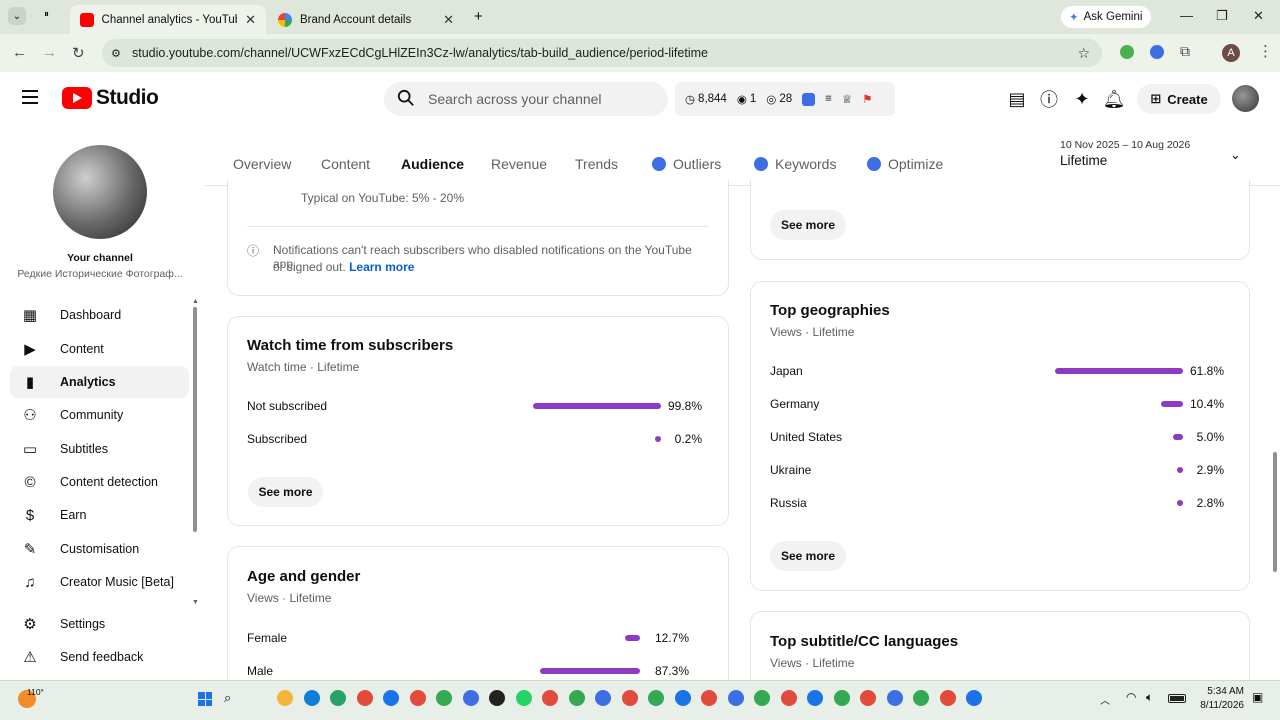  I want to click on sidebar-item-analytics: ▮ Analytics, so click(99, 382).